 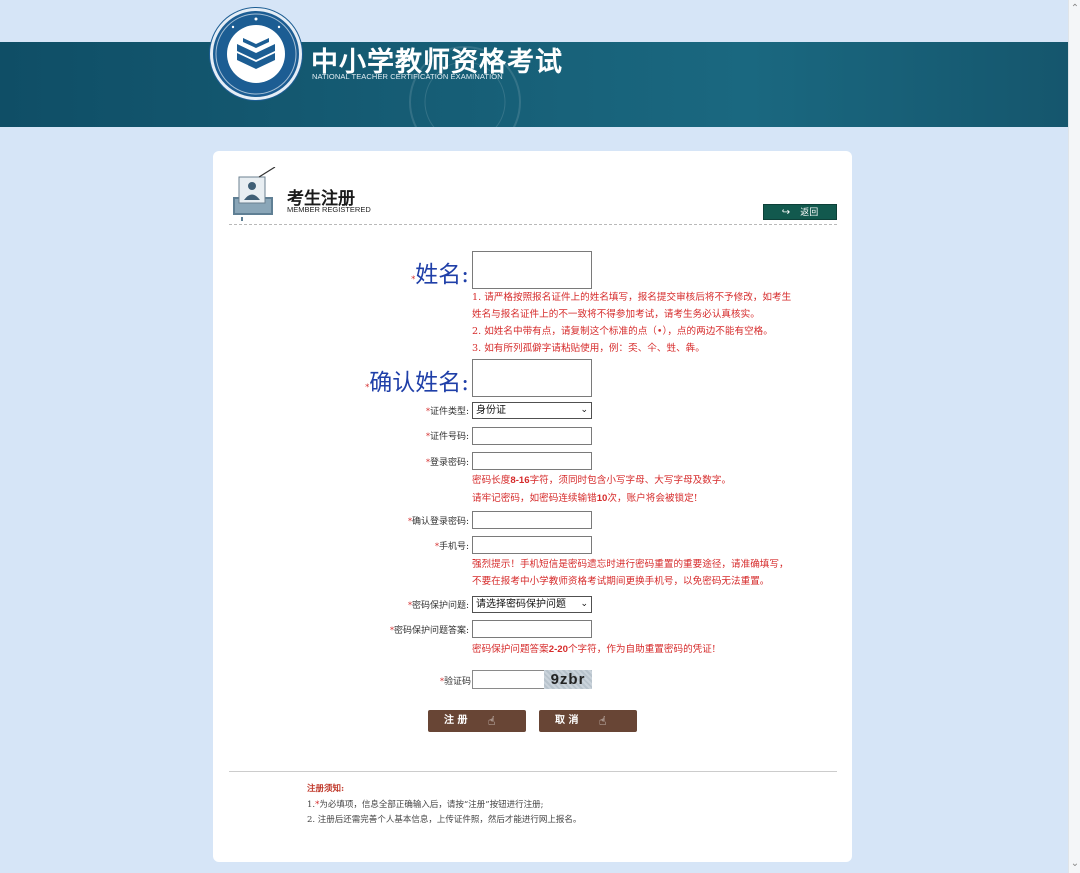 What do you see at coordinates (1074, 864) in the screenshot?
I see `scroll-down-arrow-icon: ⌄` at bounding box center [1074, 864].